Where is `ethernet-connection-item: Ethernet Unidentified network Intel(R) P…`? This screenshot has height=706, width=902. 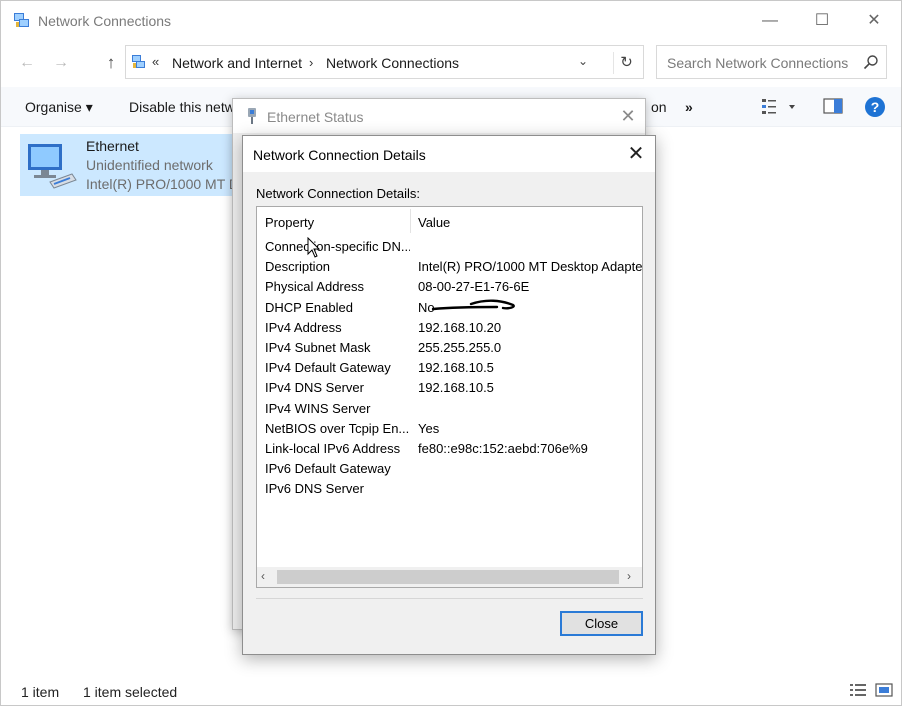 ethernet-connection-item: Ethernet Unidentified network Intel(R) P… is located at coordinates (135, 165).